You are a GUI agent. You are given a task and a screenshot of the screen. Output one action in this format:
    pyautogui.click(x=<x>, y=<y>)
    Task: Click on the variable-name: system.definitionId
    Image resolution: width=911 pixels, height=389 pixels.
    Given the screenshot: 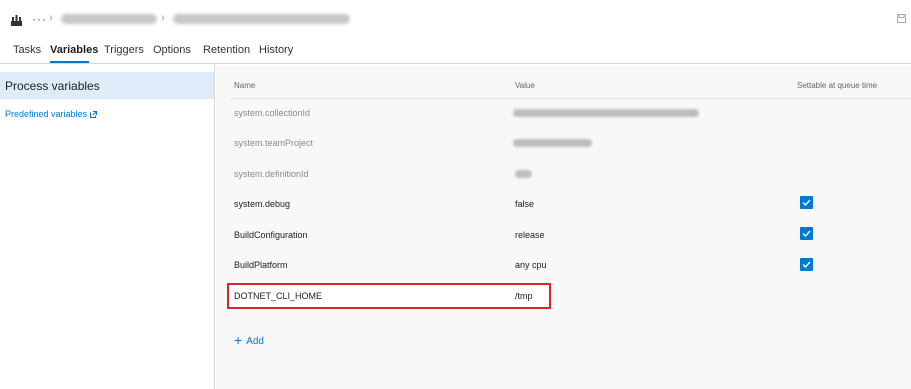 What is the action you would take?
    pyautogui.click(x=271, y=174)
    